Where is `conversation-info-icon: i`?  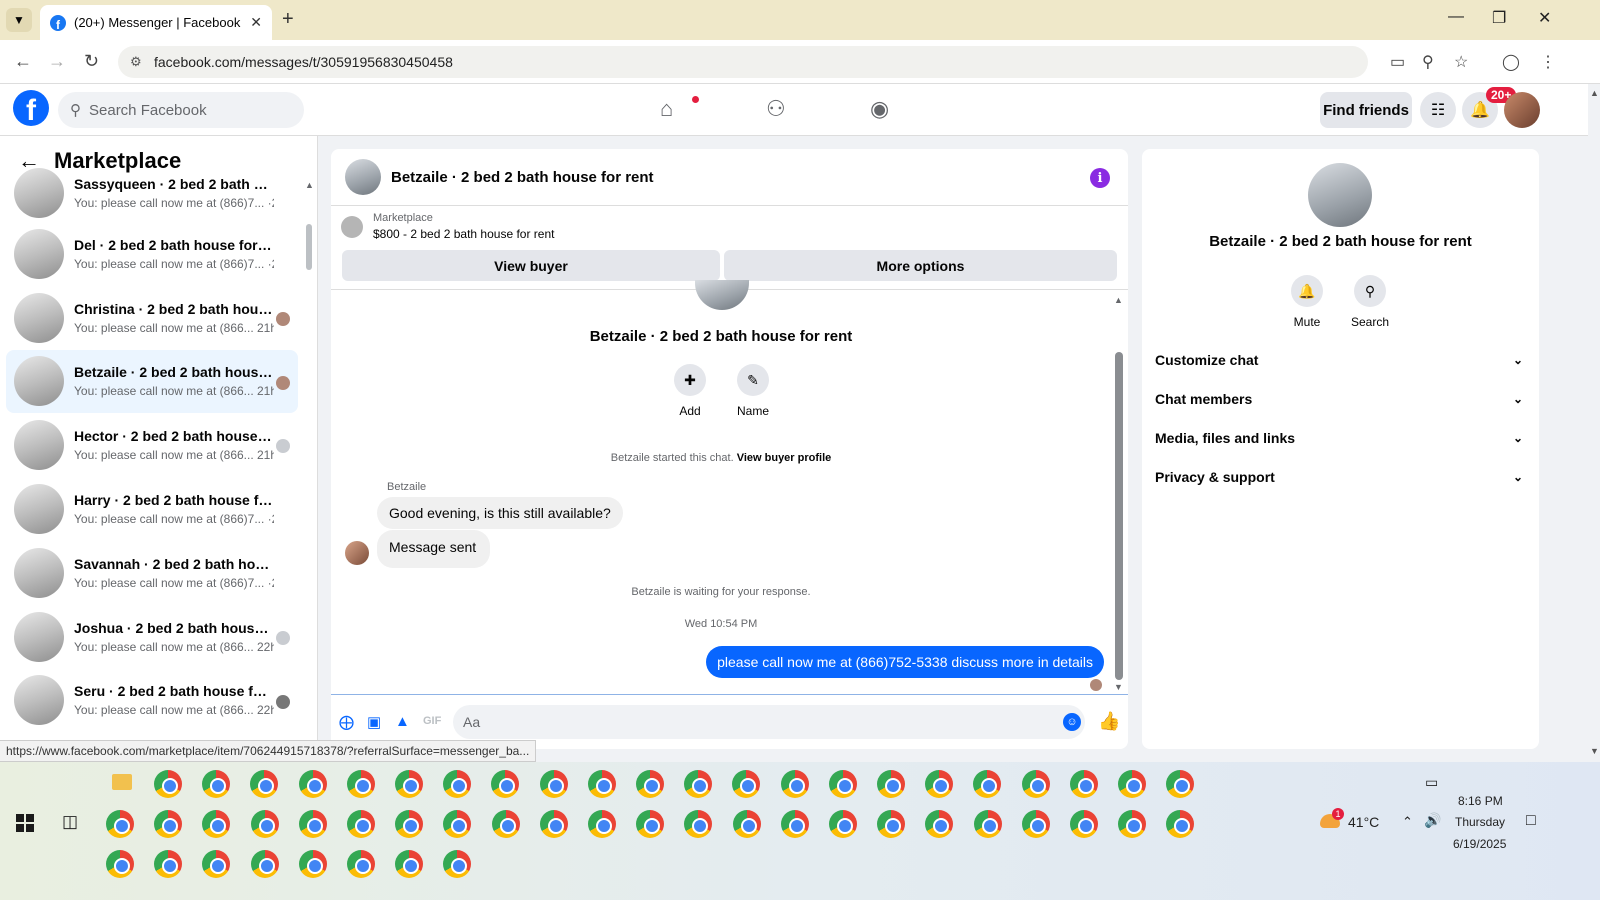 conversation-info-icon: i is located at coordinates (1100, 178).